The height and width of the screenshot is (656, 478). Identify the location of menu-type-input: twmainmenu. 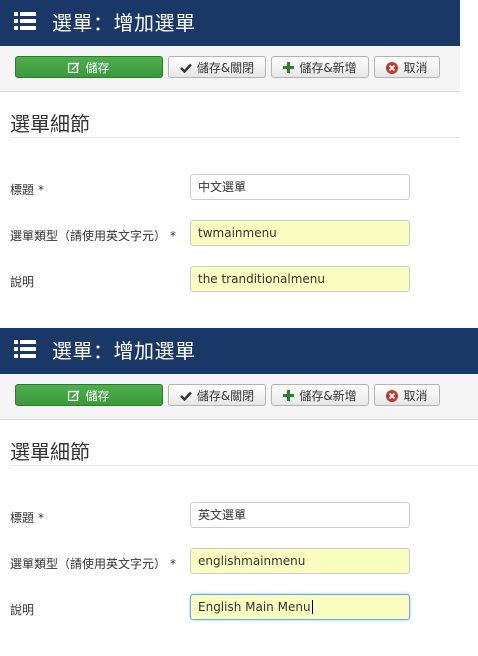
(300, 233).